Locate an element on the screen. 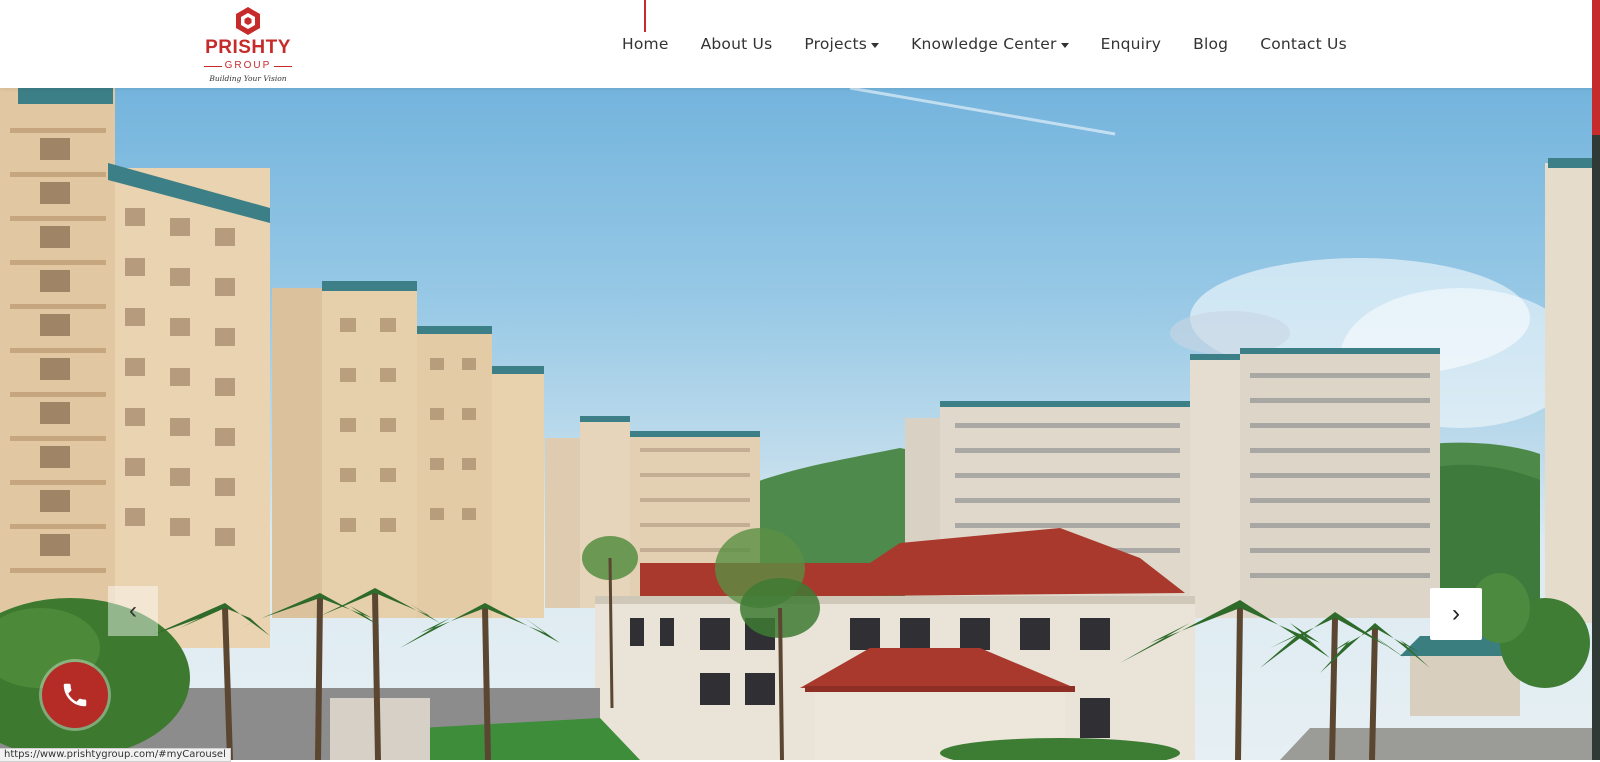  nav-knowledge-center: Knowledge Center is located at coordinates (990, 44).